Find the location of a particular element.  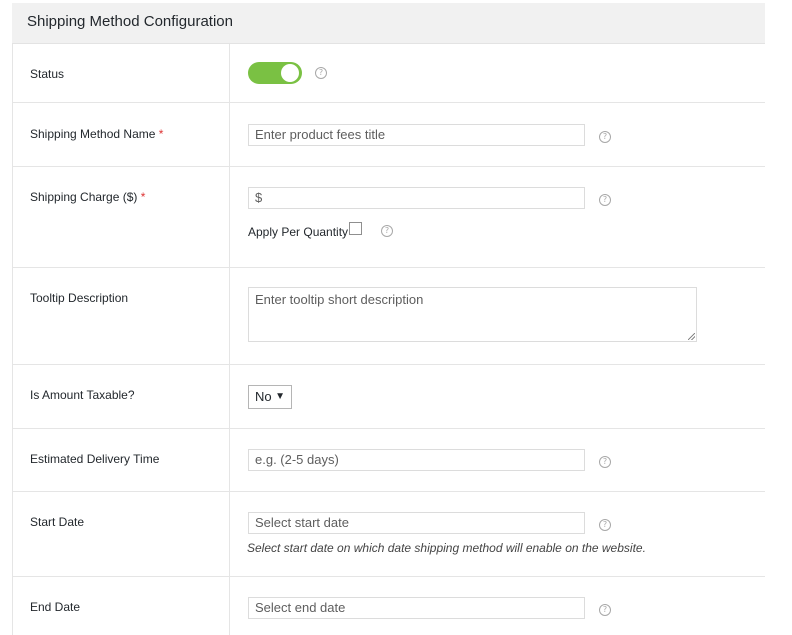

resize-grip-icon is located at coordinates (691, 336).